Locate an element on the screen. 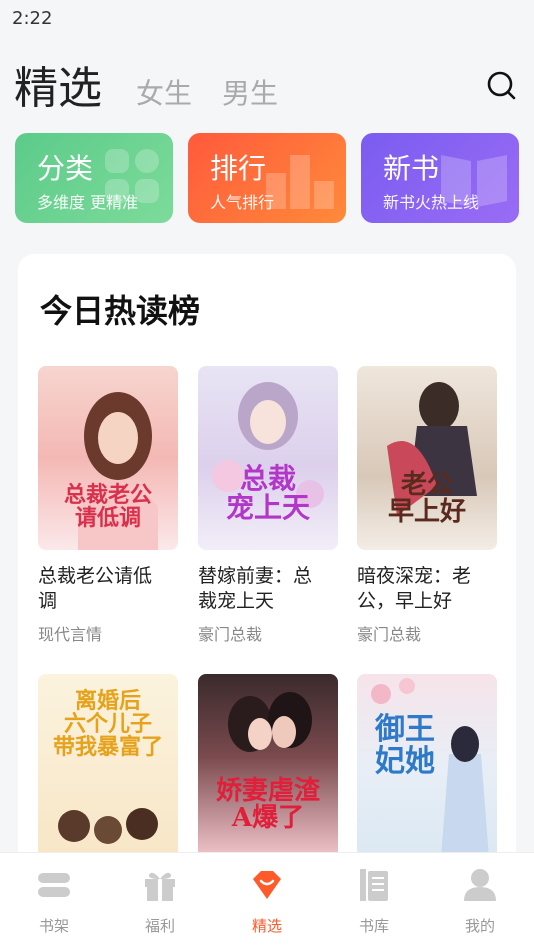 Image resolution: width=534 pixels, height=949 pixels. category-entry: 分类 多维度 更精准 is located at coordinates (94, 178).